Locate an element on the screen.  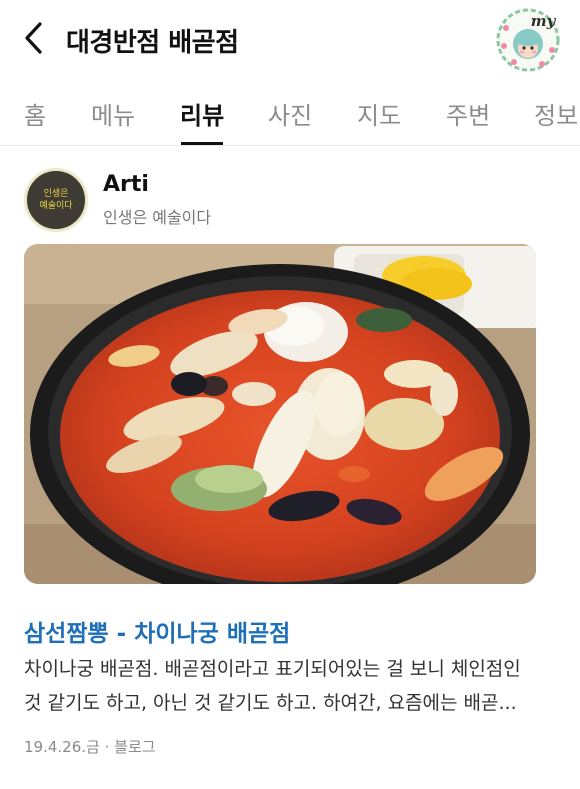
my-badge-label: my is located at coordinates (544, 21).